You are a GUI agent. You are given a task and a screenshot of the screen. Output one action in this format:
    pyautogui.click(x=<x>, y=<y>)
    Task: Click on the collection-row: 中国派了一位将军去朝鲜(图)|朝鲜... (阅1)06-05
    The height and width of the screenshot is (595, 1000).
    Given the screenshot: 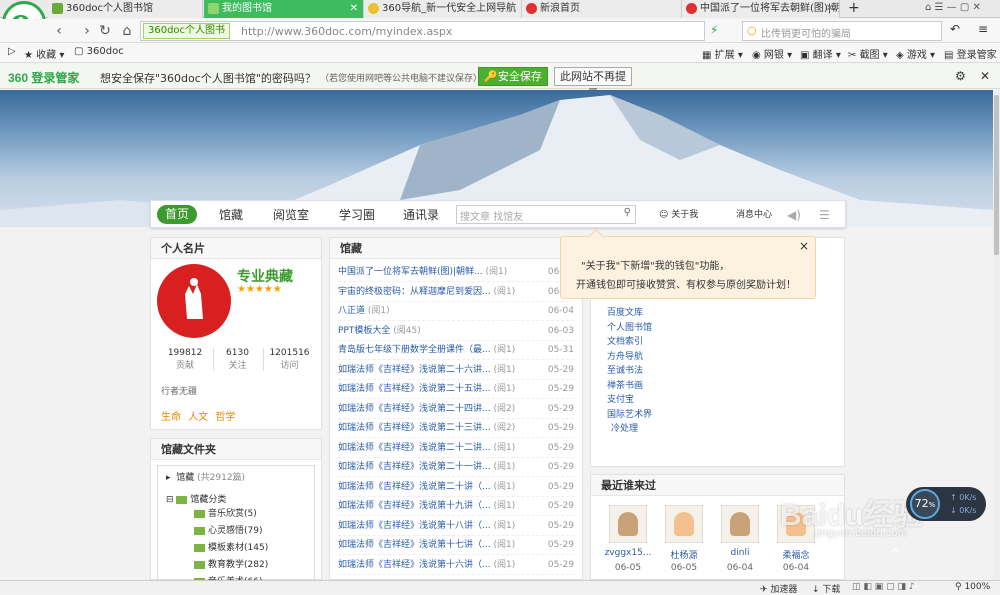 What is the action you would take?
    pyautogui.click(x=456, y=272)
    